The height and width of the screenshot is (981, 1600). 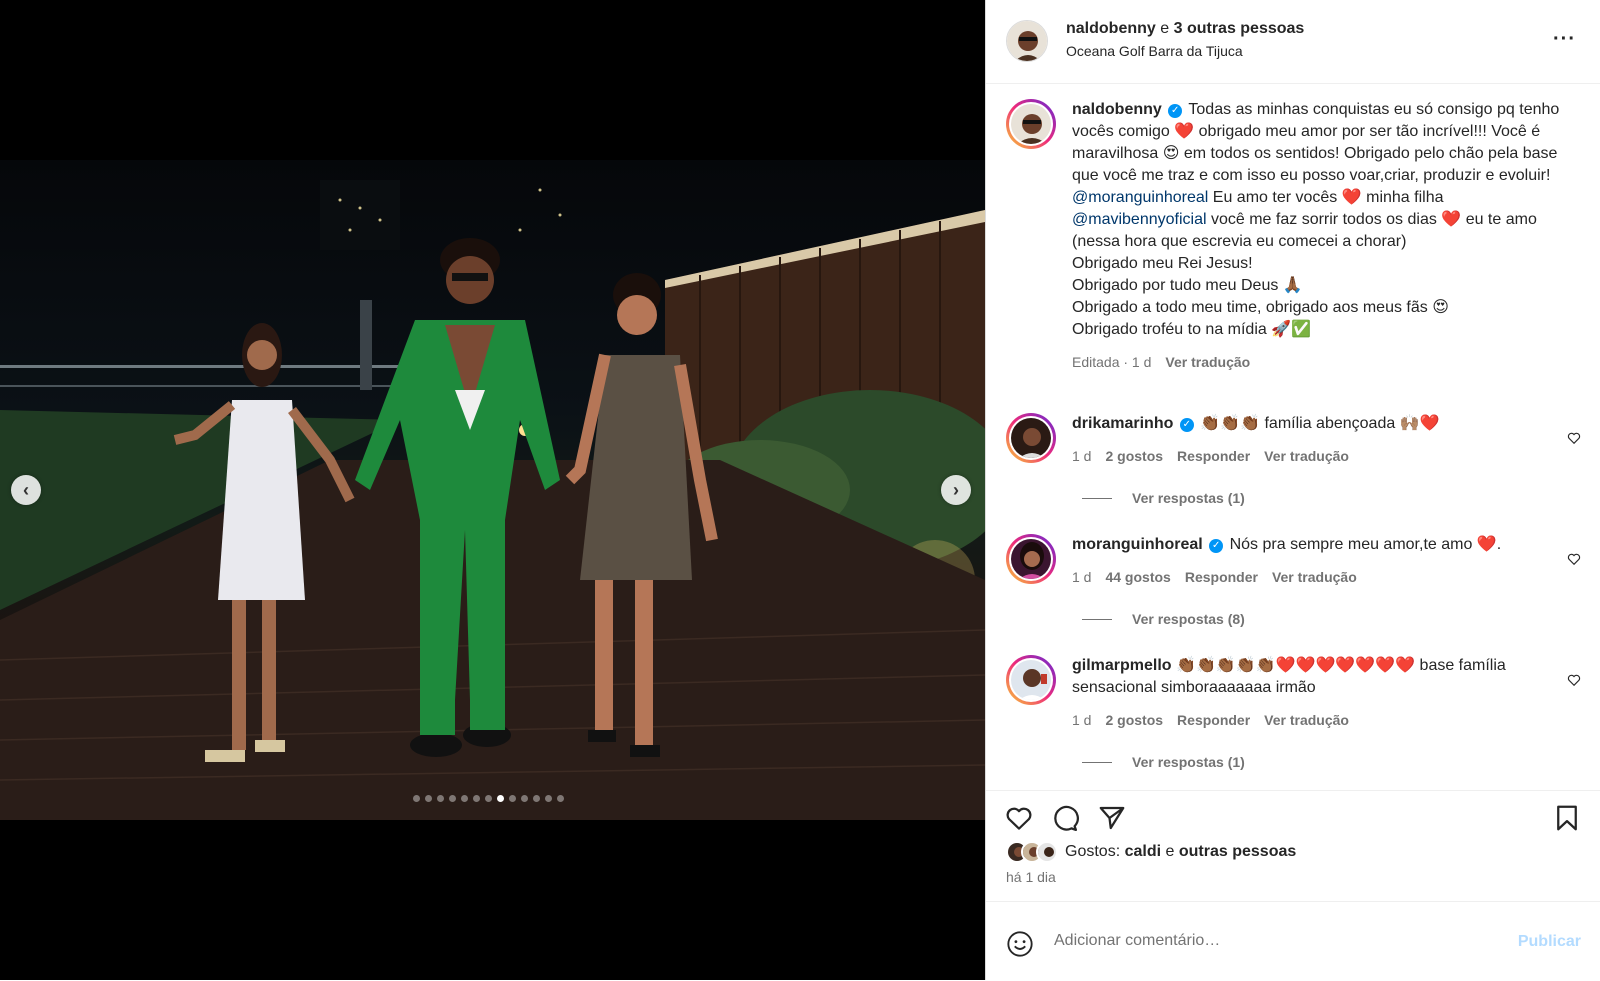 What do you see at coordinates (1139, 219) in the screenshot?
I see `mention-link: @mavibennyoficial` at bounding box center [1139, 219].